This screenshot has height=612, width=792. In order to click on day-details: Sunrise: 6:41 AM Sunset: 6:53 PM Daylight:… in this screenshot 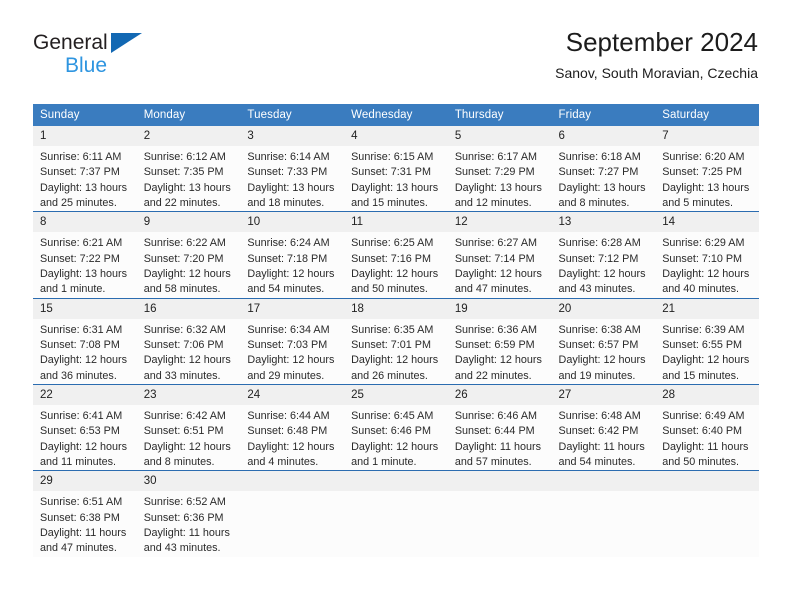, I will do `click(85, 437)`.